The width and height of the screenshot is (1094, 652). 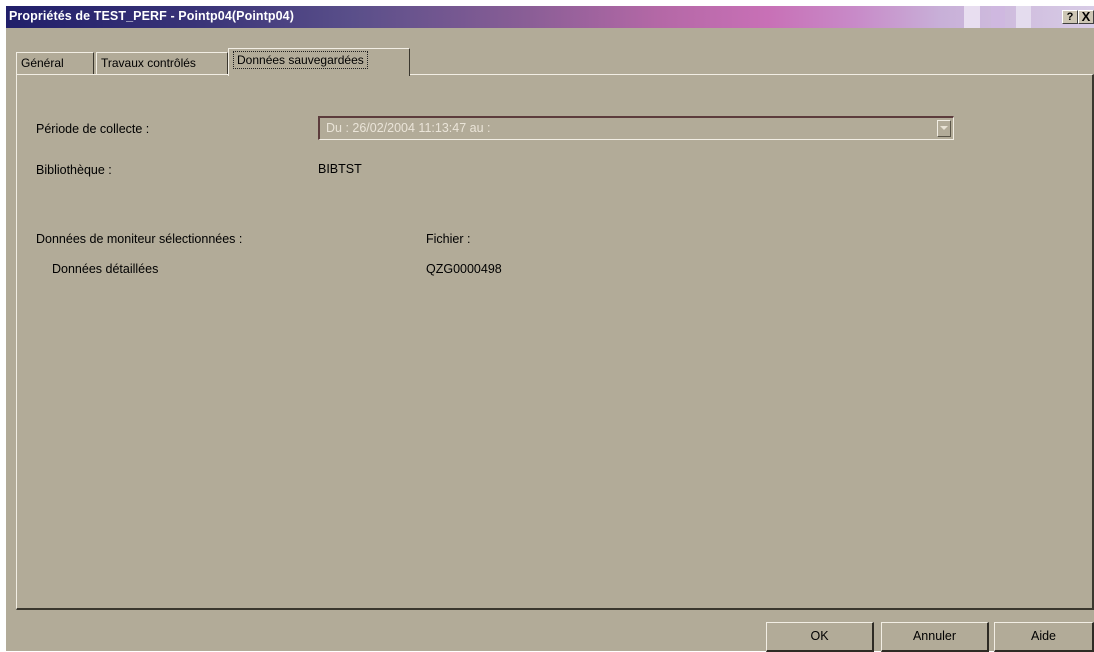 I want to click on tab-general: Général, so click(x=55, y=63).